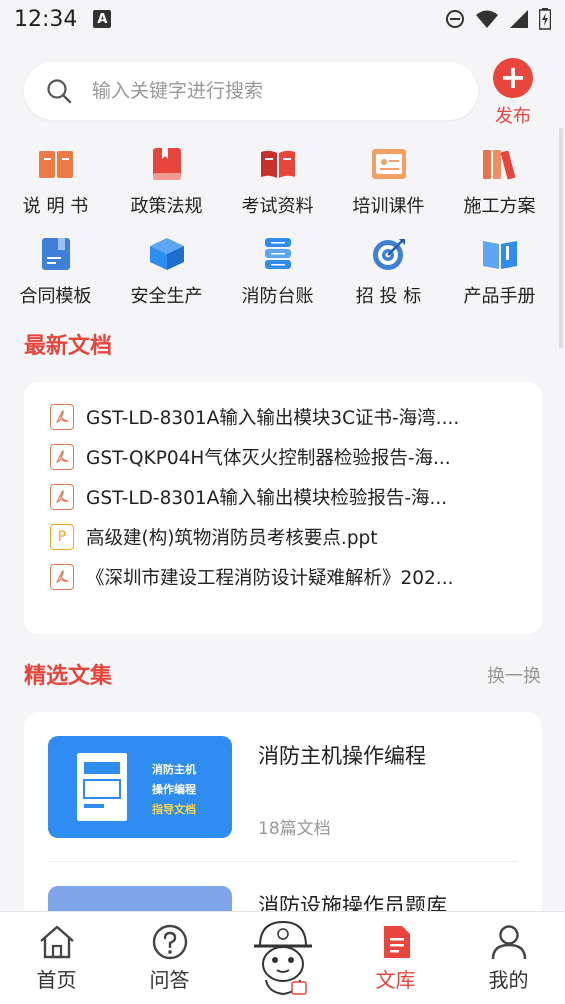  I want to click on book-icon, so click(56, 164).